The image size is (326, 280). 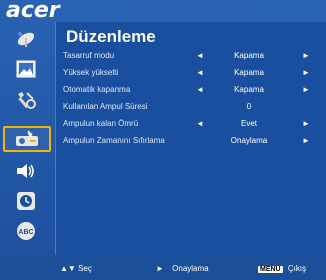 What do you see at coordinates (33, 11) in the screenshot?
I see `acer-logo: acer` at bounding box center [33, 11].